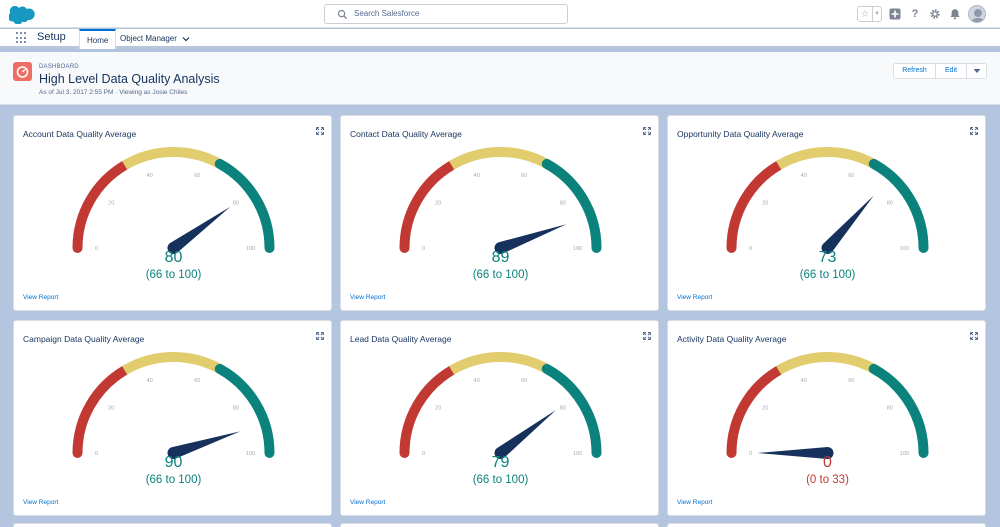 This screenshot has width=1000, height=527. I want to click on gauge-value: 90, so click(173, 462).